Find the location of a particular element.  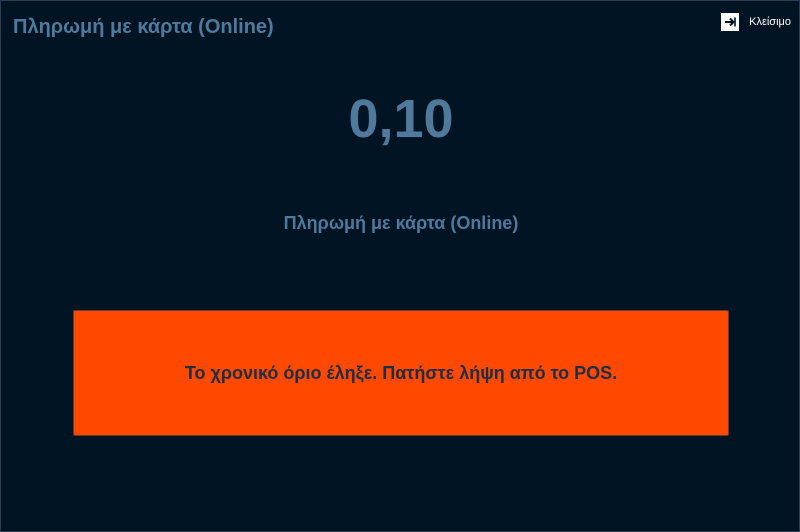

close-button: Κλείσιμο is located at coordinates (756, 22).